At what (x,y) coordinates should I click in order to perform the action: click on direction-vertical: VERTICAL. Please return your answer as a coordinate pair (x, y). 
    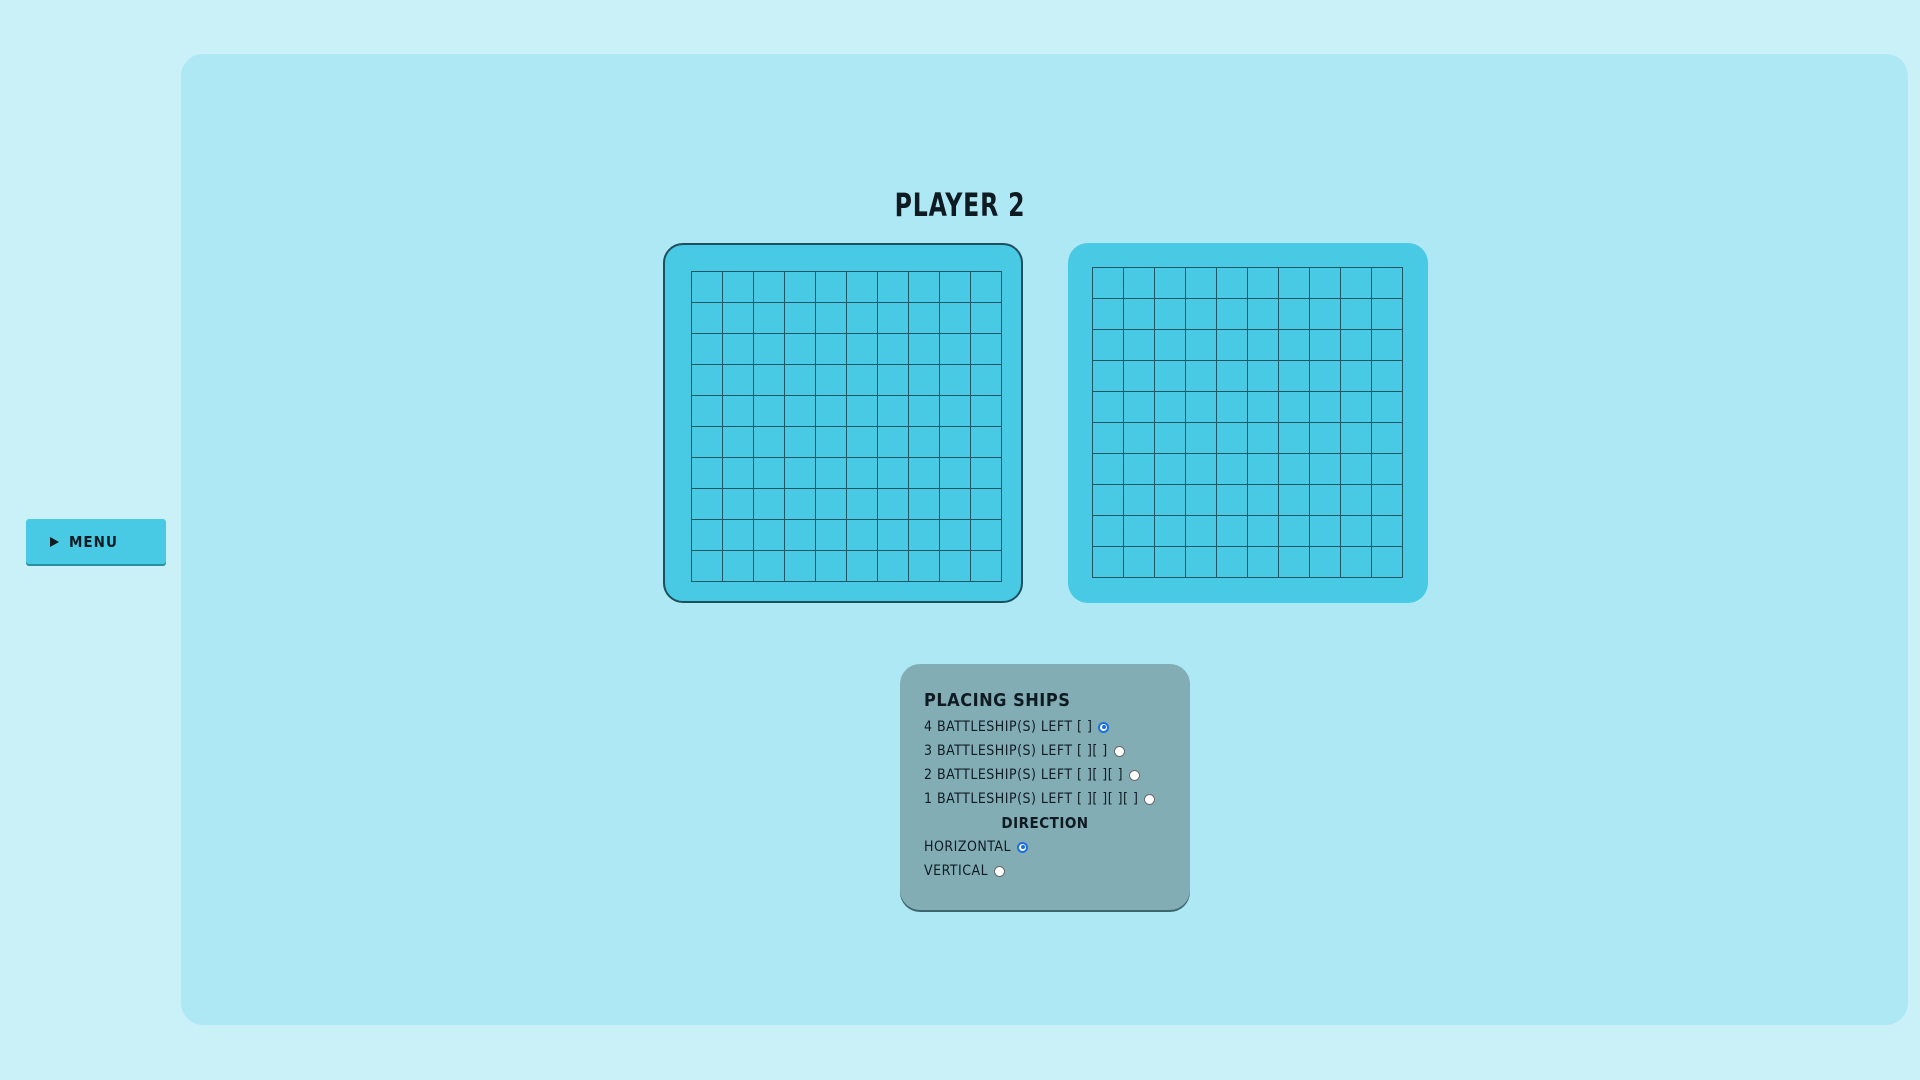
    Looking at the image, I should click on (1057, 871).